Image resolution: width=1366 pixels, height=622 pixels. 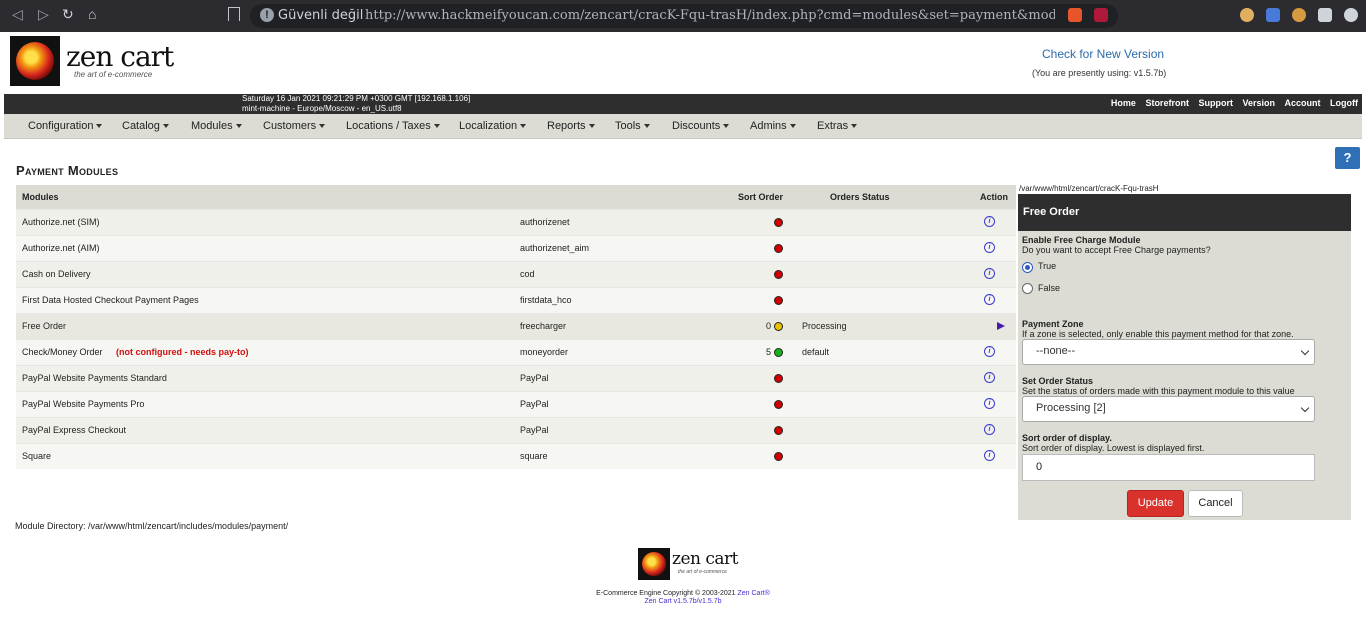 I want to click on col-action: Action, so click(x=994, y=197).